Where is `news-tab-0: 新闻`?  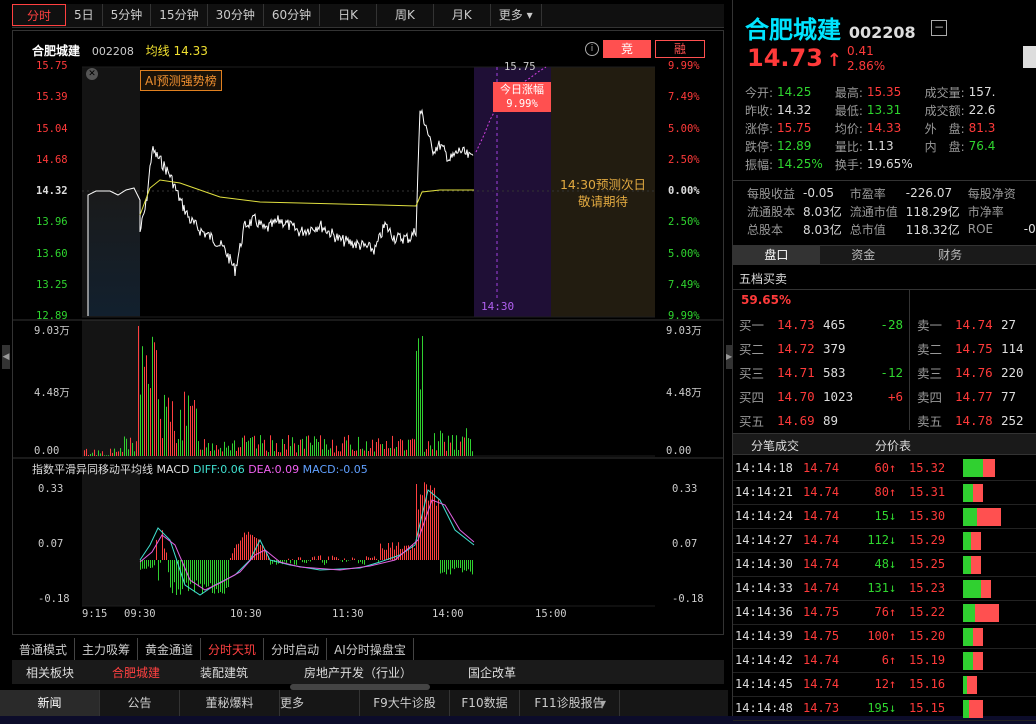
news-tab-0: 新闻 is located at coordinates (50, 703).